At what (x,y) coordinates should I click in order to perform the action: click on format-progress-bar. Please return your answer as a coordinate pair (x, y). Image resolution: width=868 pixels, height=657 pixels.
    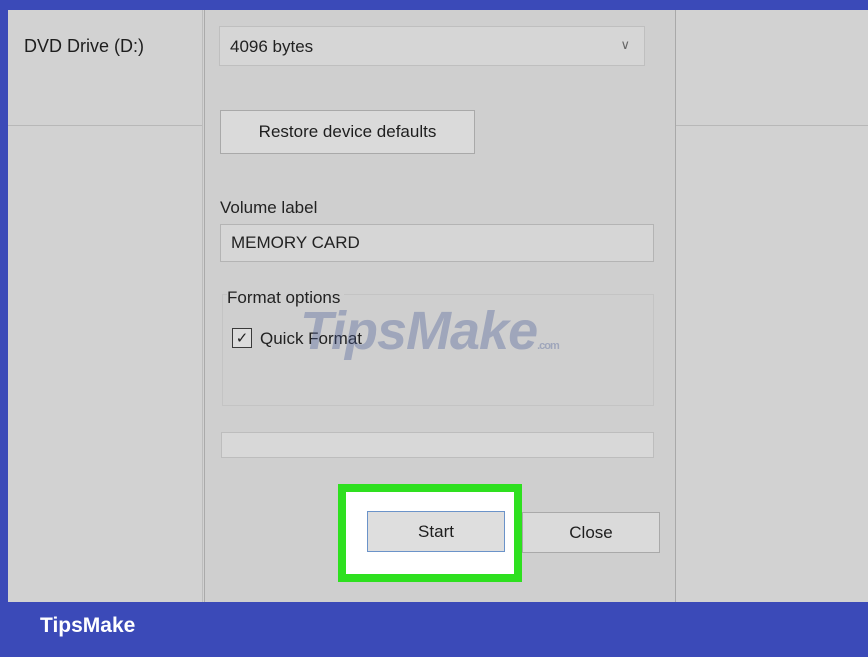
    Looking at the image, I should click on (437, 445).